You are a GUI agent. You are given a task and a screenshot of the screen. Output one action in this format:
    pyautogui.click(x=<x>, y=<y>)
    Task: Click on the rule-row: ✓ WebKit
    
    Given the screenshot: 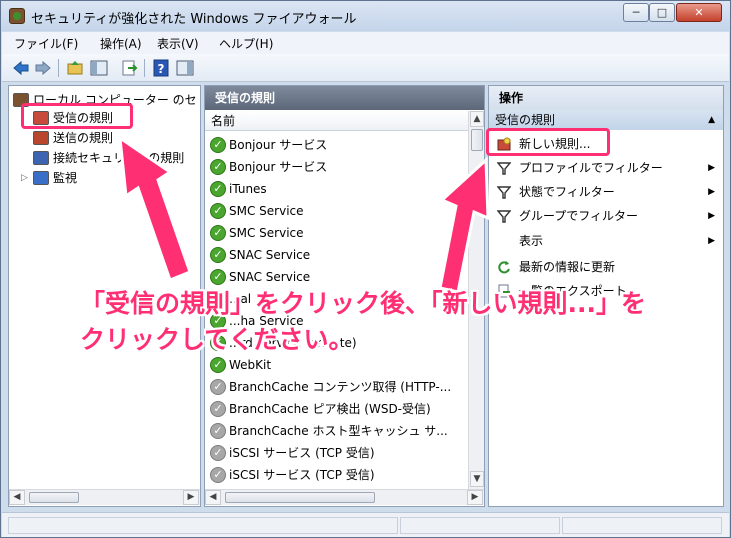 What is the action you would take?
    pyautogui.click(x=334, y=365)
    